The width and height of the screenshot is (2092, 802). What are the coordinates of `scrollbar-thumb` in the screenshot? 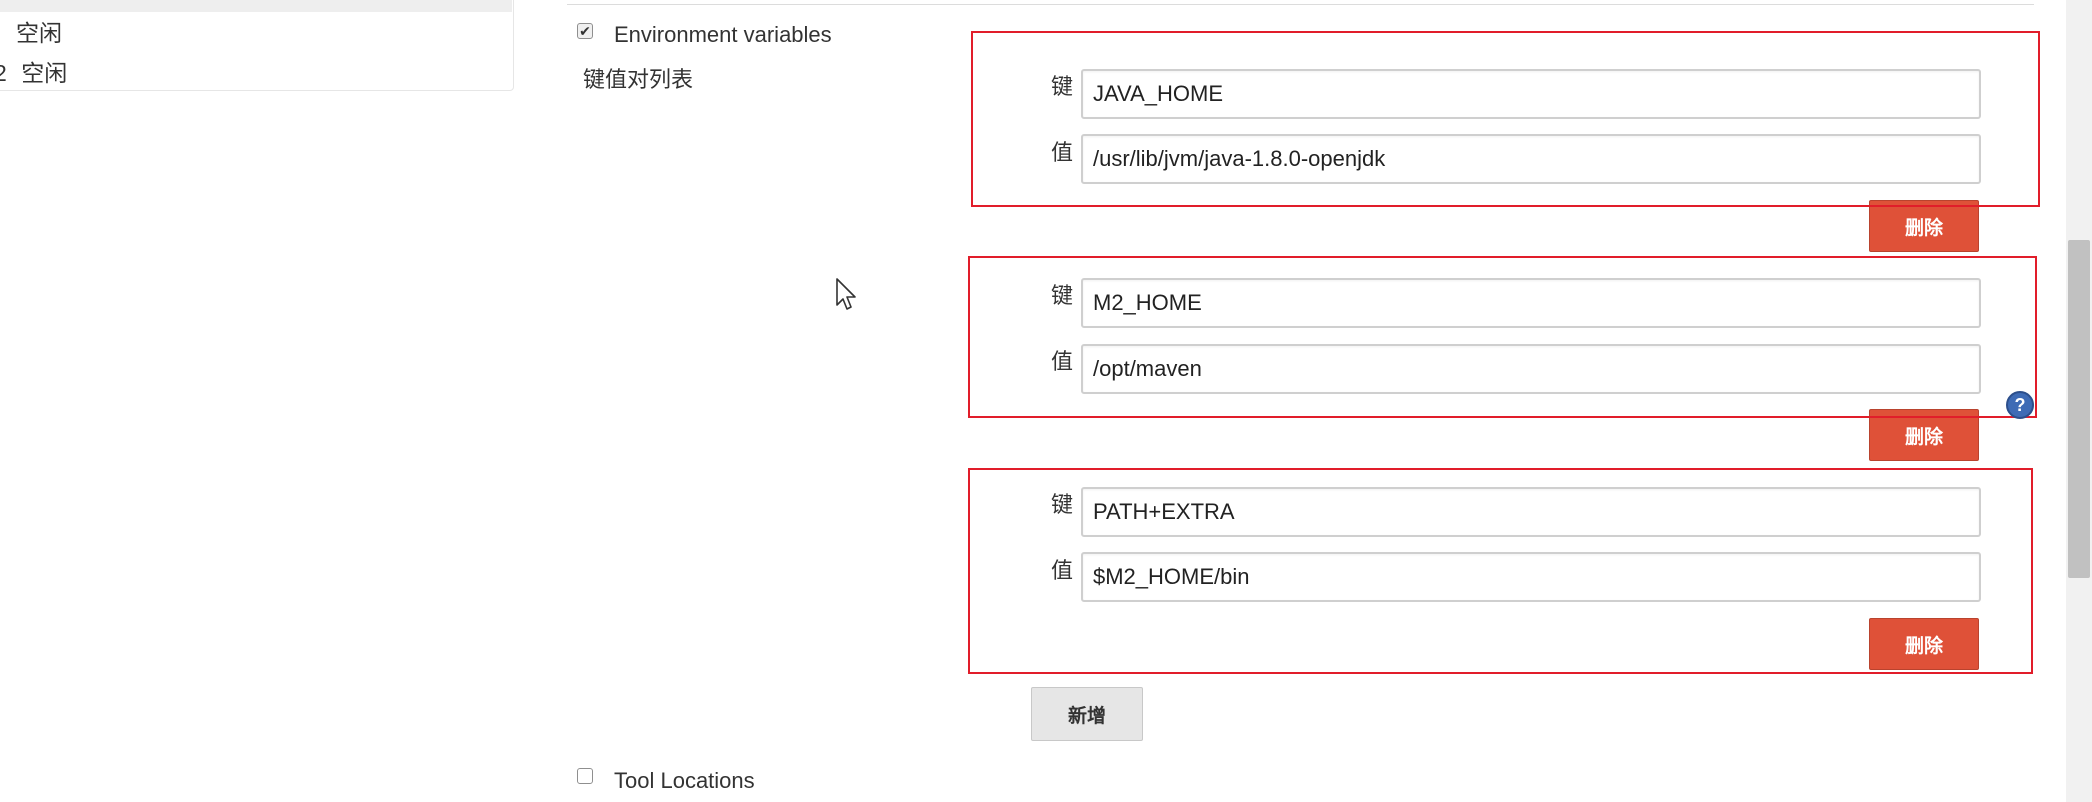 It's located at (2079, 409).